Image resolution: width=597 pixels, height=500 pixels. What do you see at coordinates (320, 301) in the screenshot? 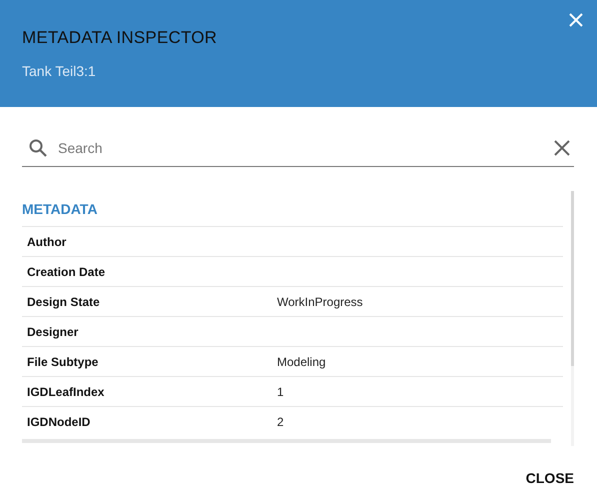
I see `property-value: WorkInProgress` at bounding box center [320, 301].